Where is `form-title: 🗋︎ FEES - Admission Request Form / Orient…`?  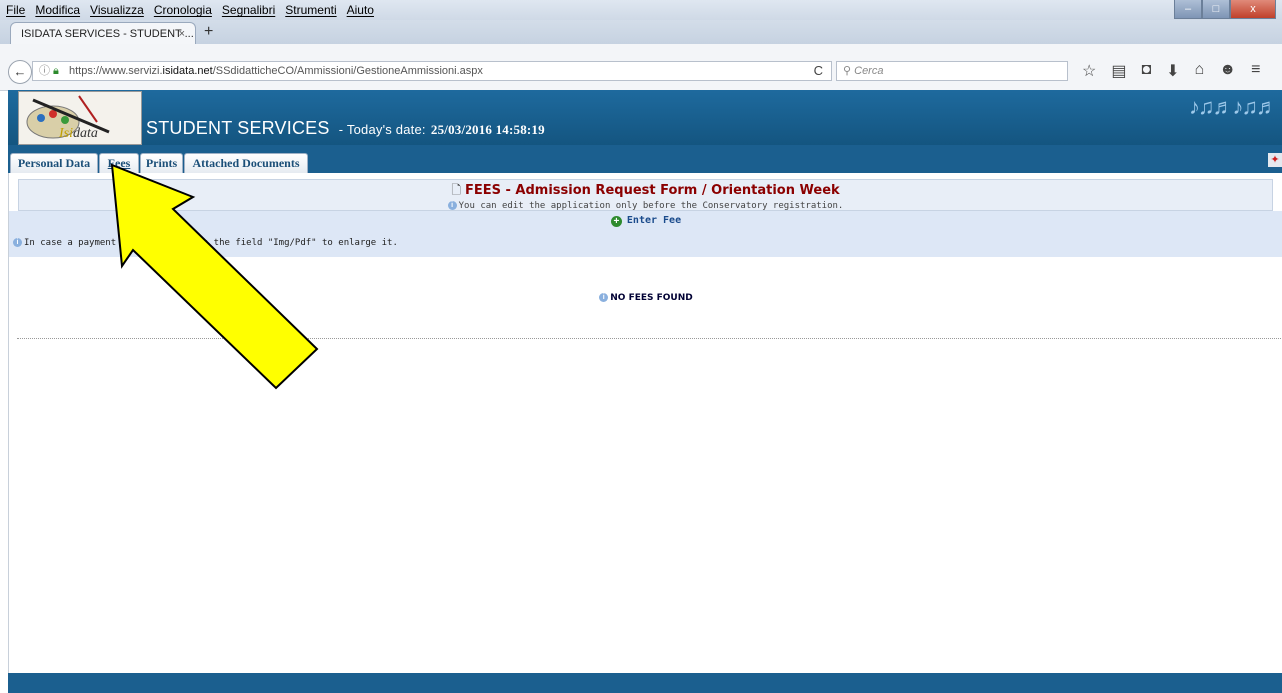 form-title: 🗋︎ FEES - Admission Request Form / Orient… is located at coordinates (645, 190).